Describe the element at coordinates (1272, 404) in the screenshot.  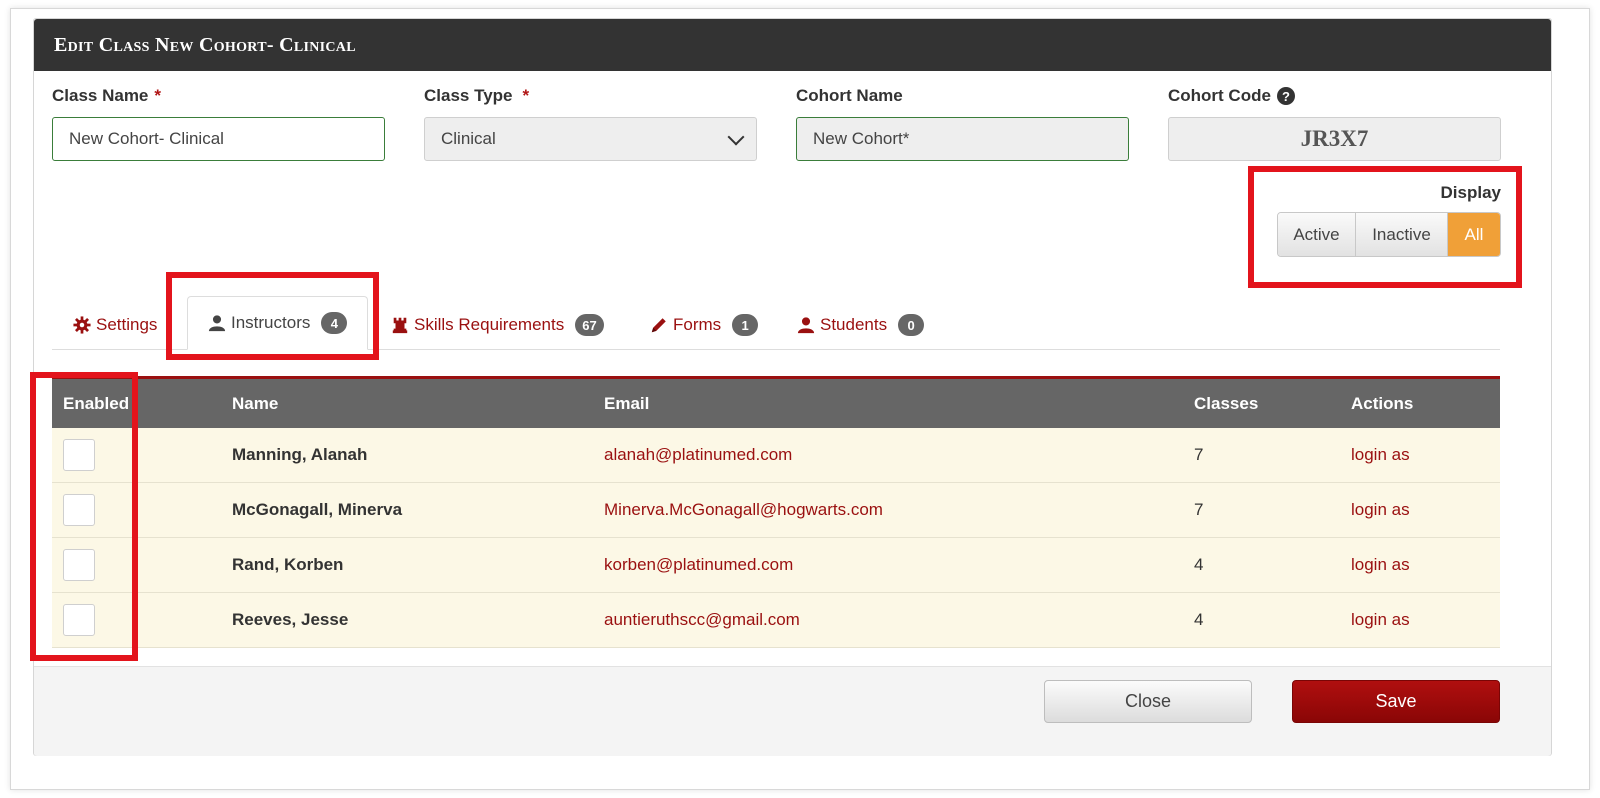
I see `header-classes: Classes` at that location.